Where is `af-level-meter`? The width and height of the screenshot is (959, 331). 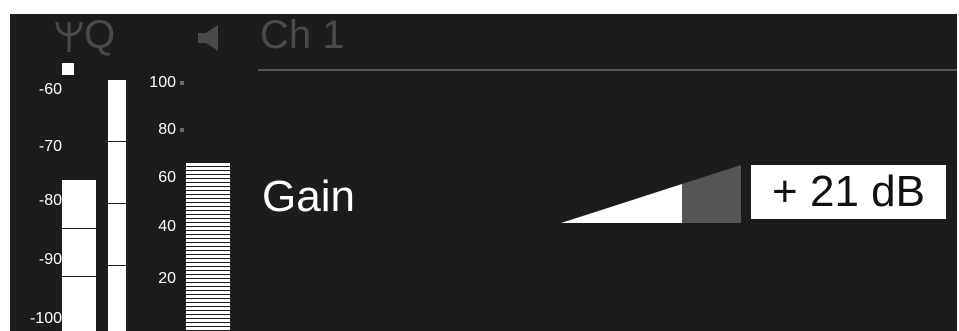 af-level-meter is located at coordinates (117, 205).